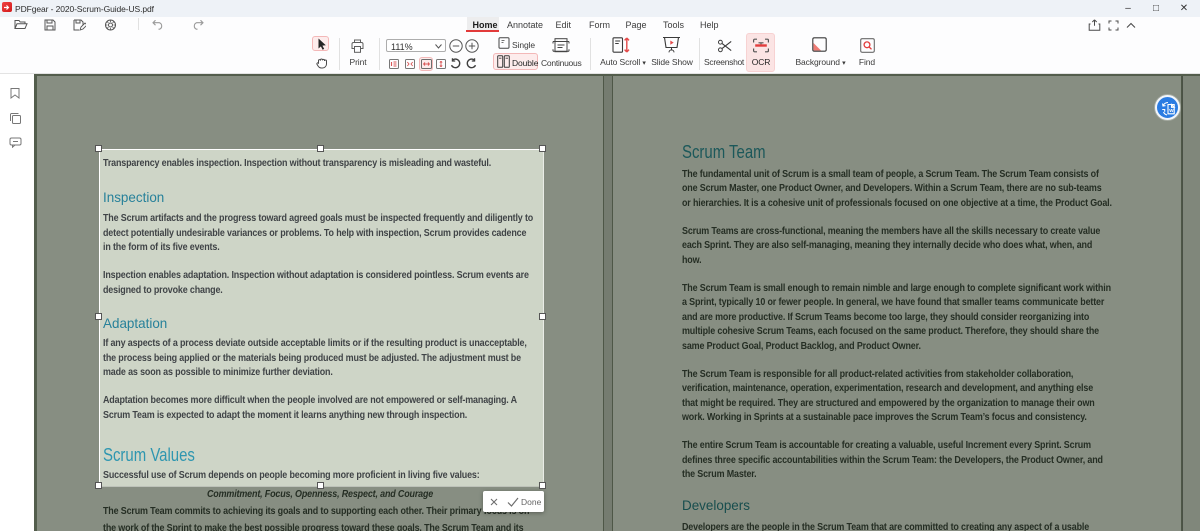 This screenshot has height=531, width=1200. What do you see at coordinates (1171, 110) in the screenshot?
I see `svg-text: W` at bounding box center [1171, 110].